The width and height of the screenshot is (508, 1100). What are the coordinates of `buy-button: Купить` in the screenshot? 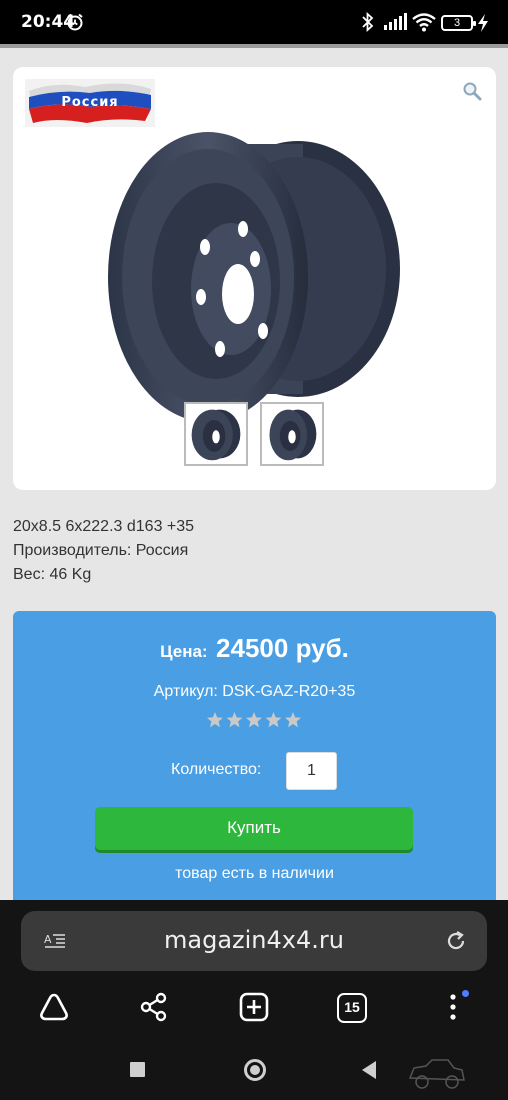 It's located at (254, 828).